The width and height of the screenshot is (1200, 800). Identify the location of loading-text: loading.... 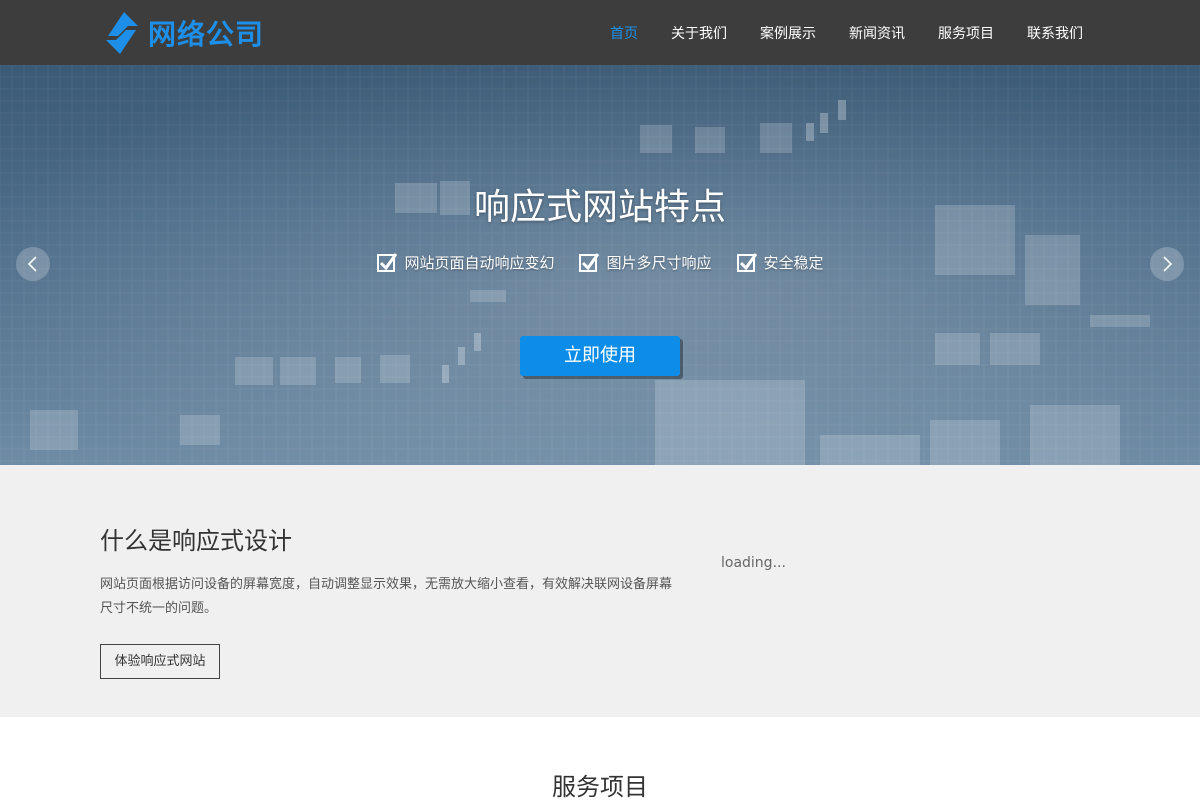
(753, 563).